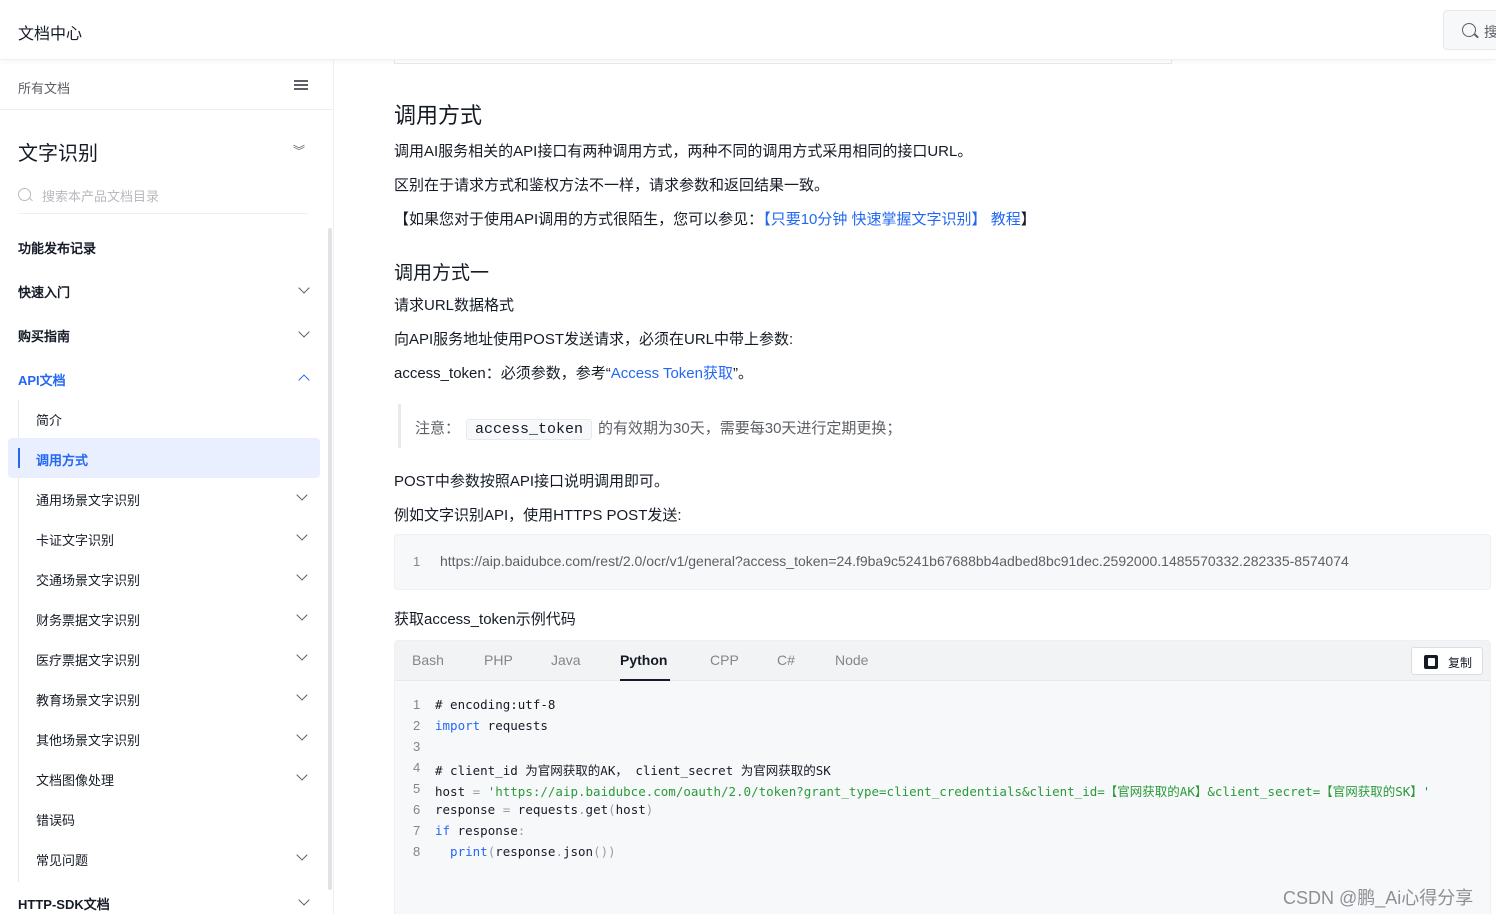 This screenshot has height=922, width=1496. I want to click on paragraph: POST中参数按照API接口说明调用即可。, so click(532, 481).